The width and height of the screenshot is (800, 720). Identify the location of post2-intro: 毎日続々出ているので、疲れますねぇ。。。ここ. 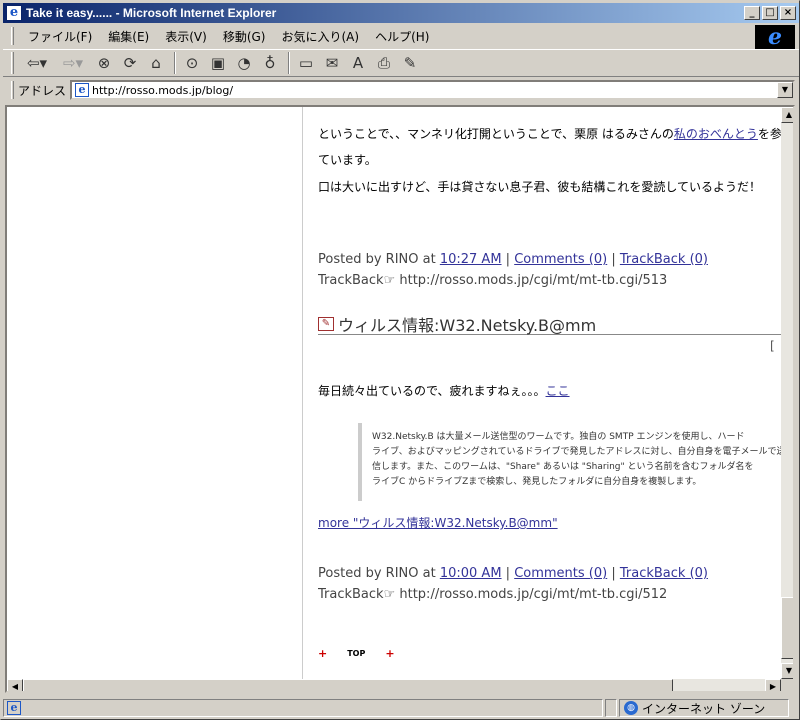
(444, 391).